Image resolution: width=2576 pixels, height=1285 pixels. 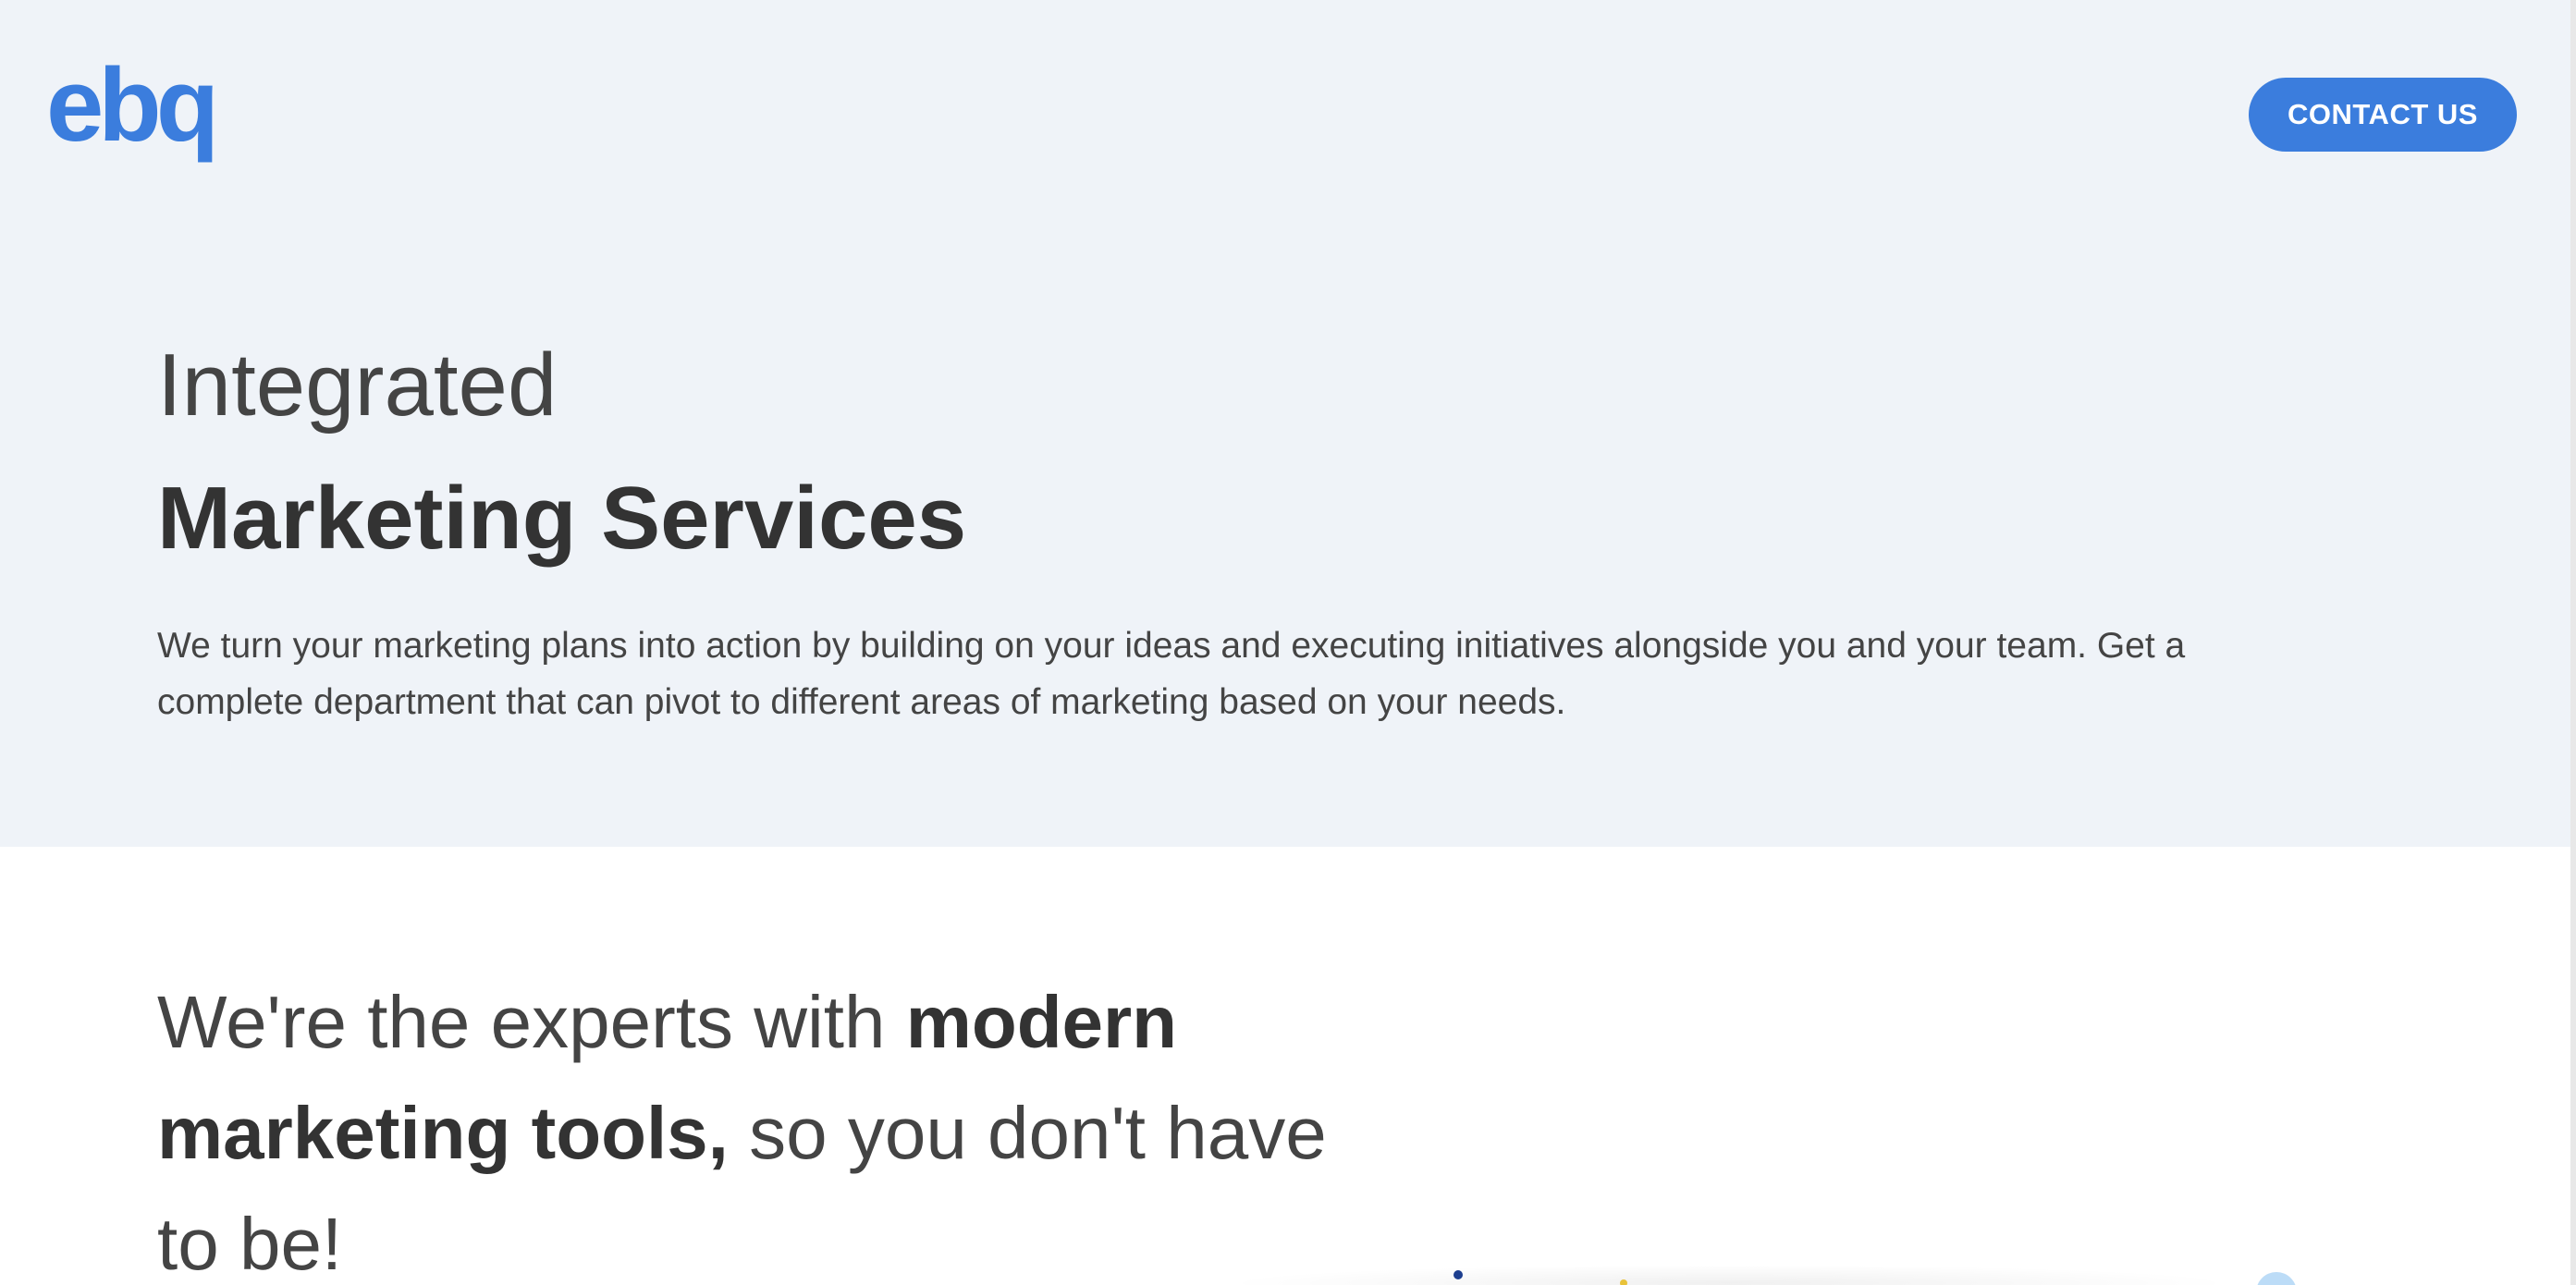 I want to click on illustration-card-shadow, so click(x=1729, y=1275).